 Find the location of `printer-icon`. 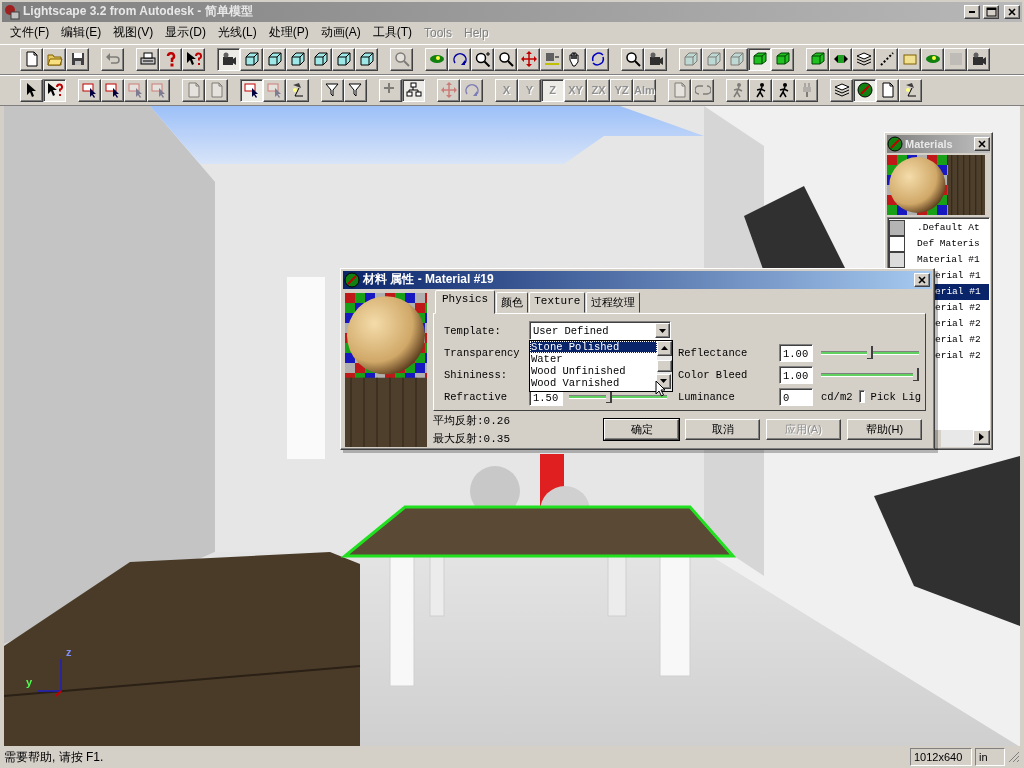

printer-icon is located at coordinates (147, 59).